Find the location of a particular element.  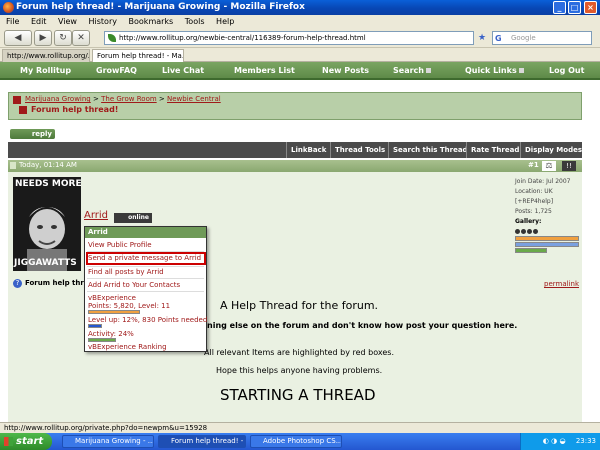

search-placeholder: Google is located at coordinates (523, 38).